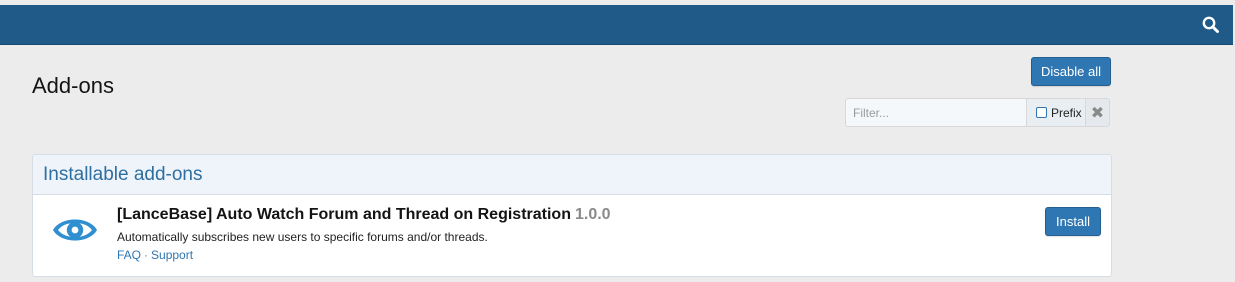 The width and height of the screenshot is (1235, 282). I want to click on top-navigation-bar, so click(616, 25).